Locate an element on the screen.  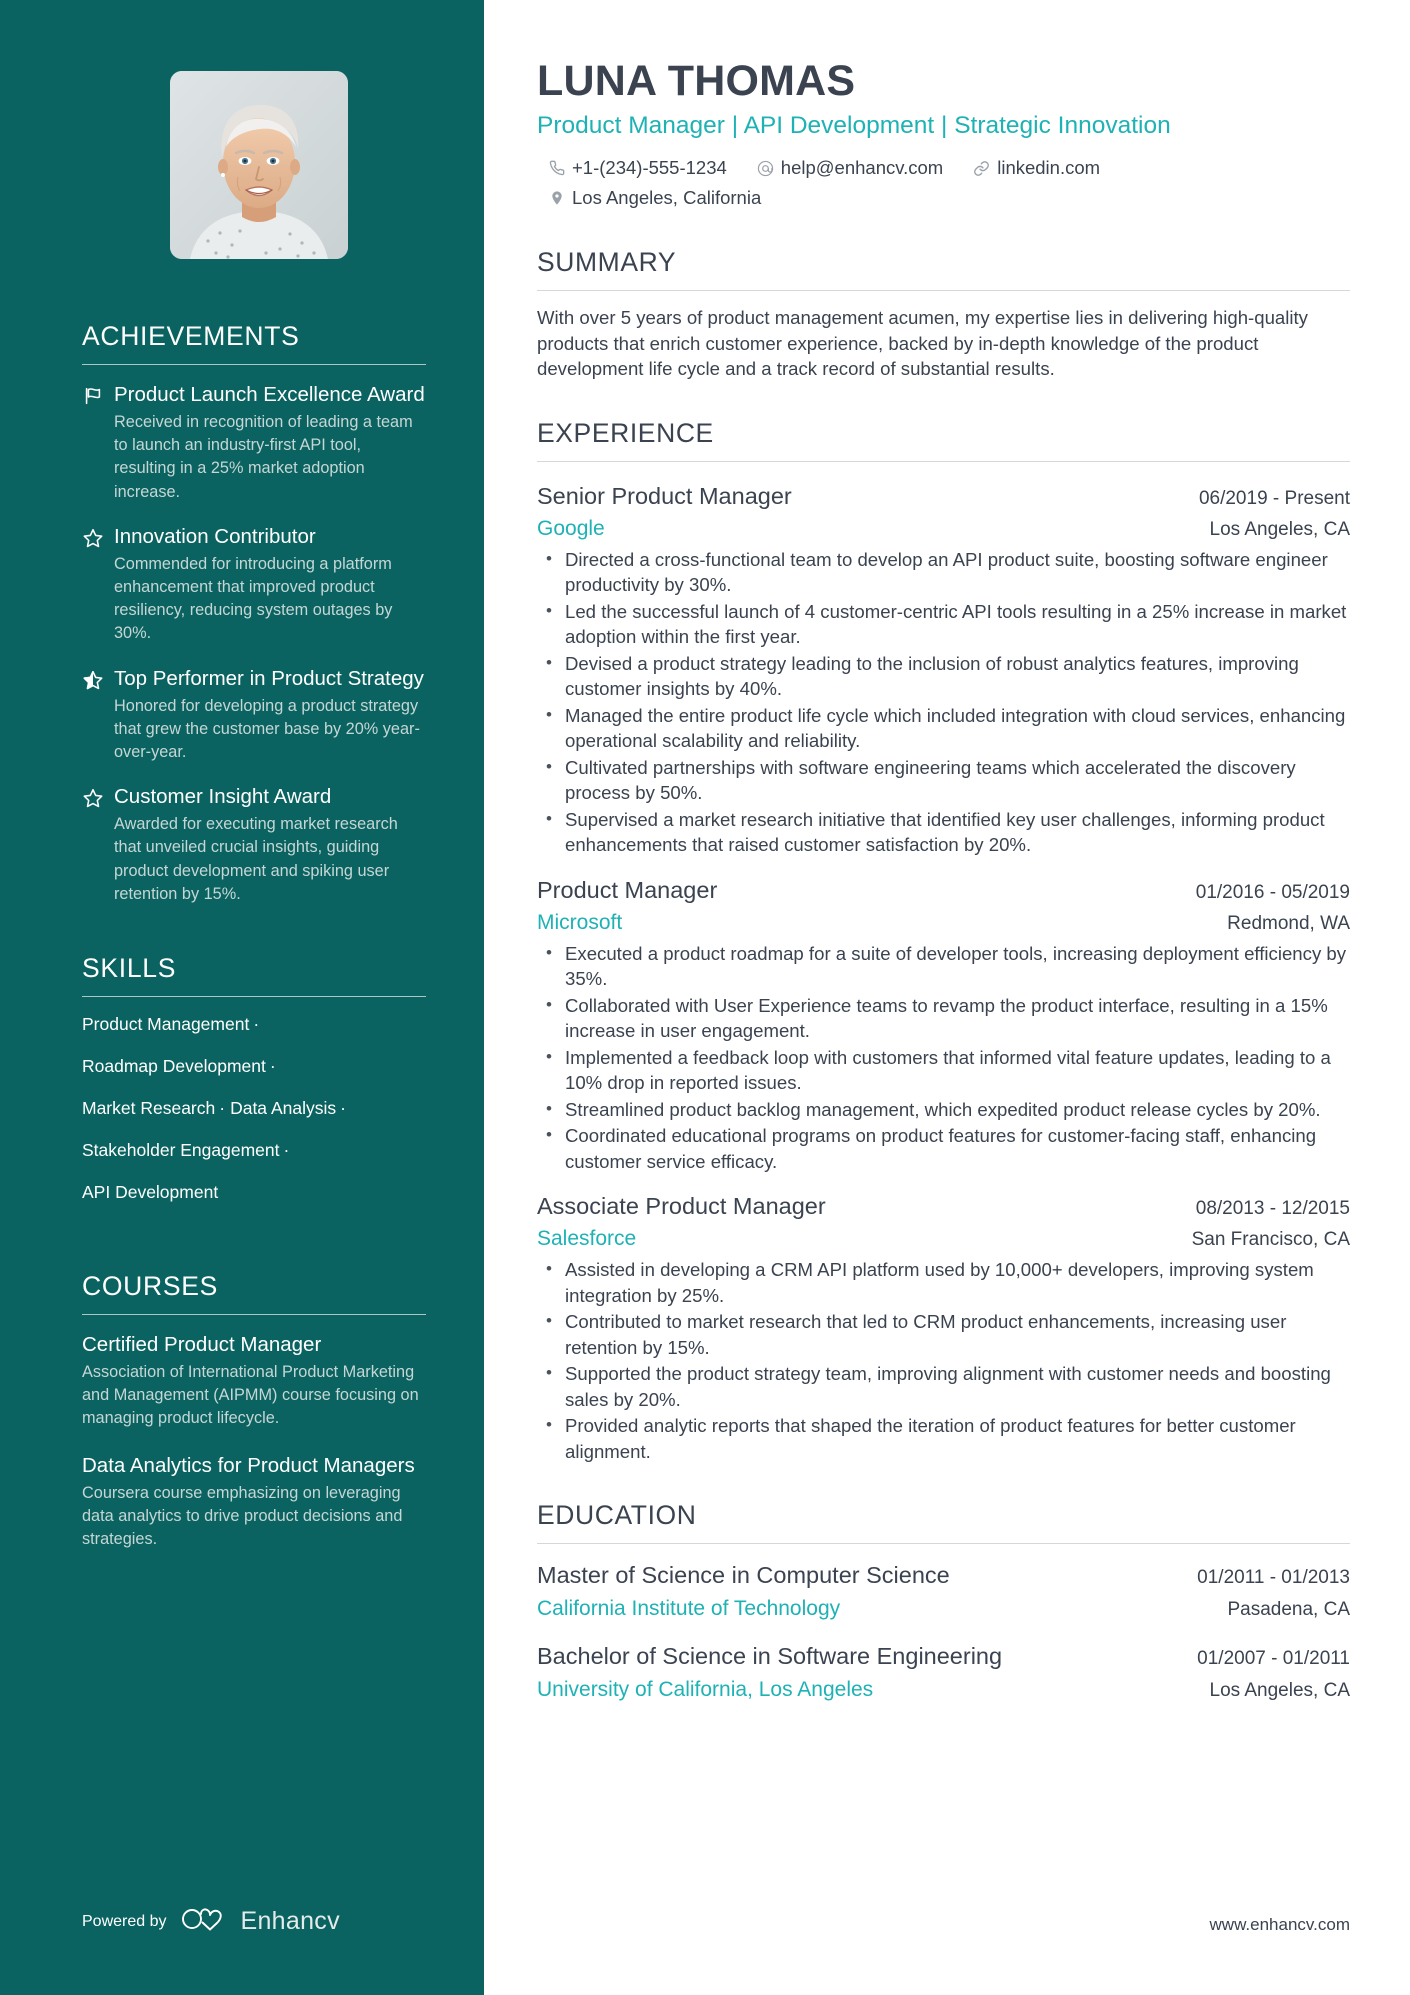
skills-heading: SKILLS is located at coordinates (129, 968).